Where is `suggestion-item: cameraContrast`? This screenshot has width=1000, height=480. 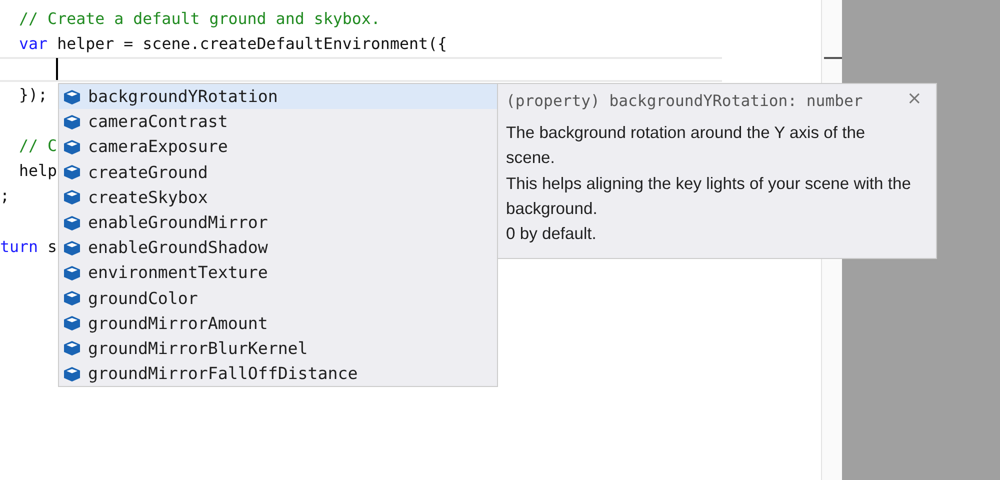
suggestion-item: cameraContrast is located at coordinates (278, 121).